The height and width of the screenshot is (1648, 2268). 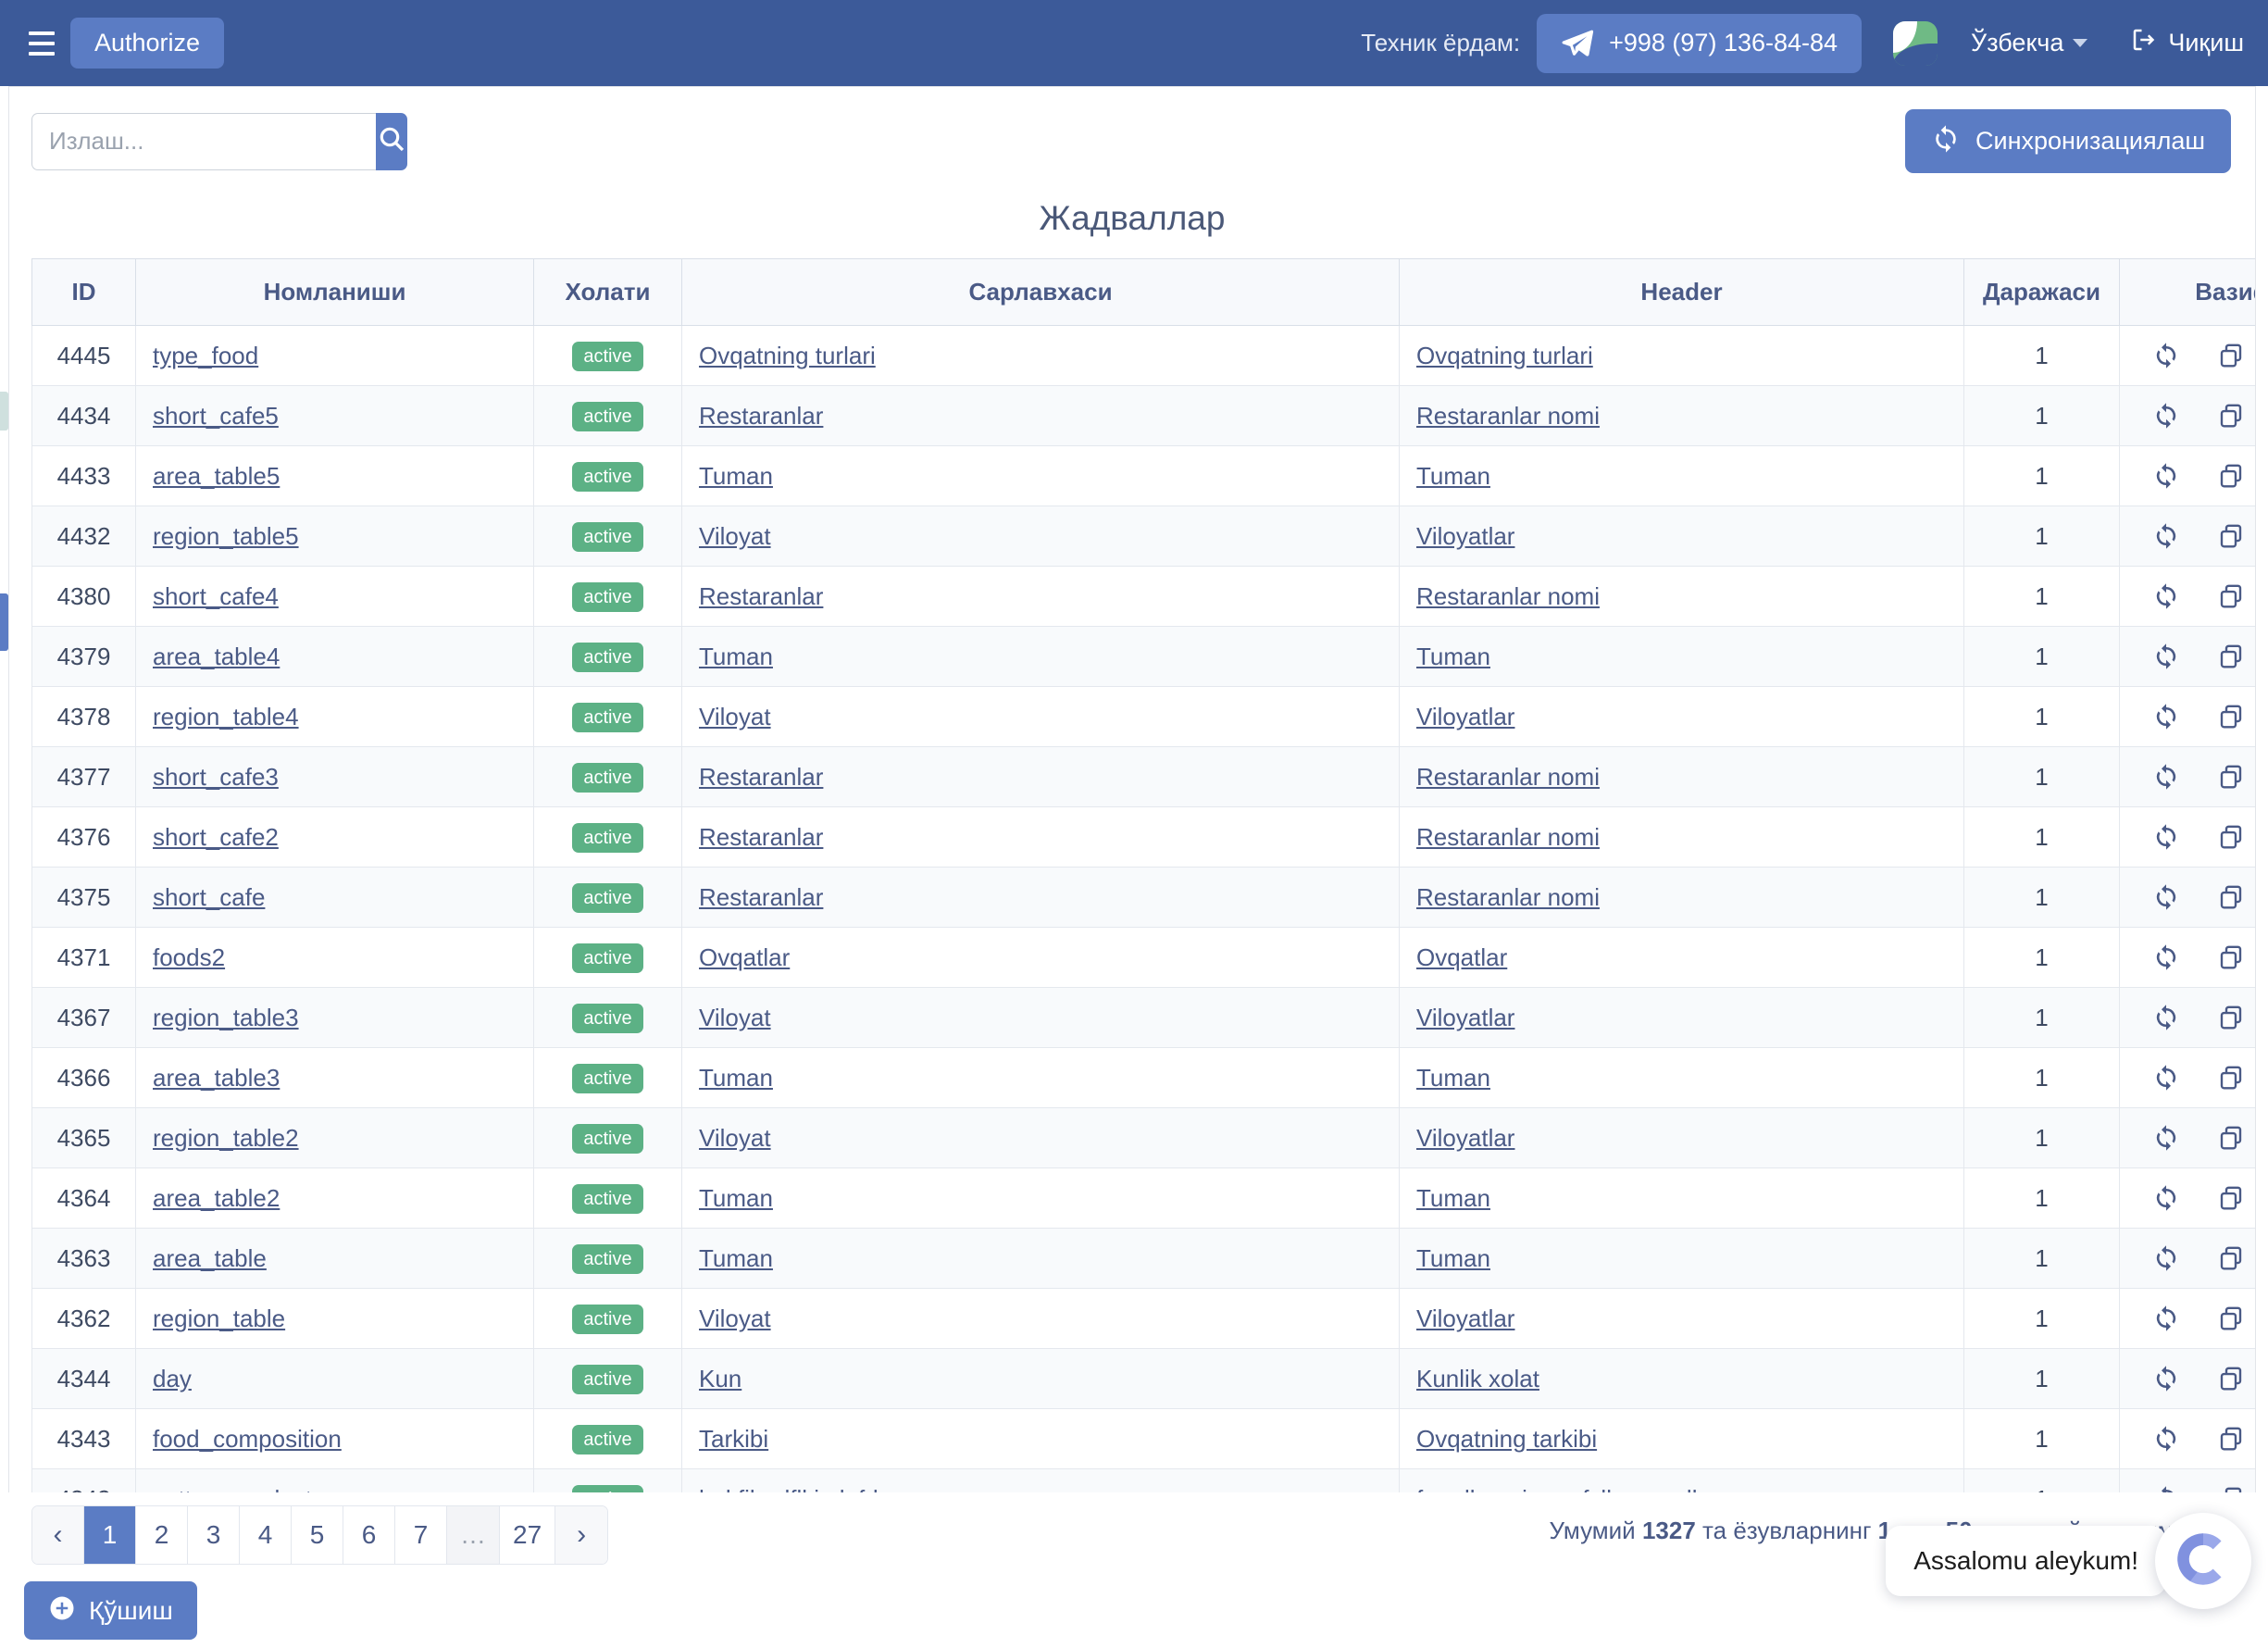 What do you see at coordinates (216, 657) in the screenshot?
I see `table-name-link: area_table4` at bounding box center [216, 657].